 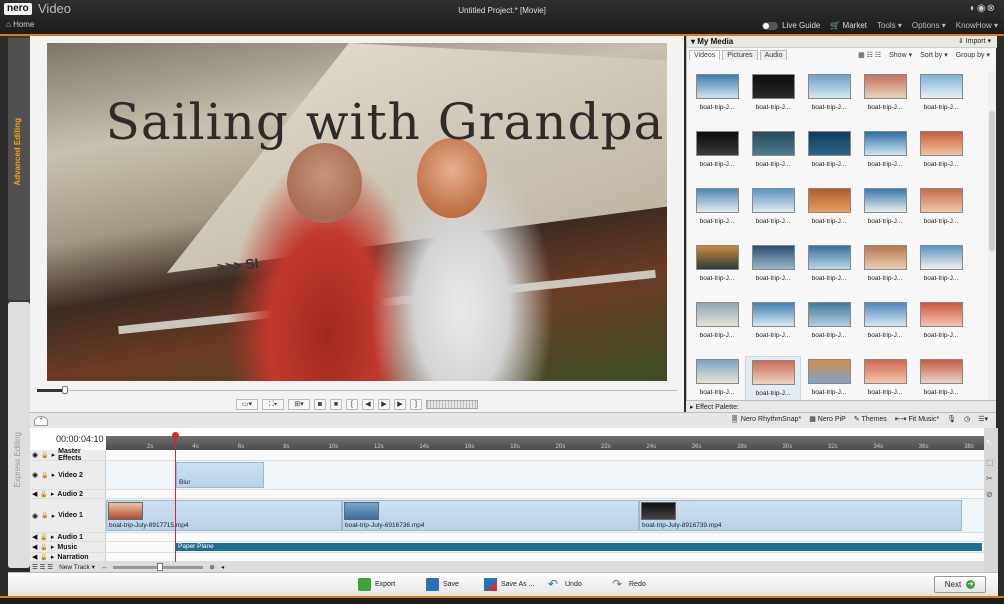 I want to click on window-controls: ◐◉⊗, so click(x=983, y=8).